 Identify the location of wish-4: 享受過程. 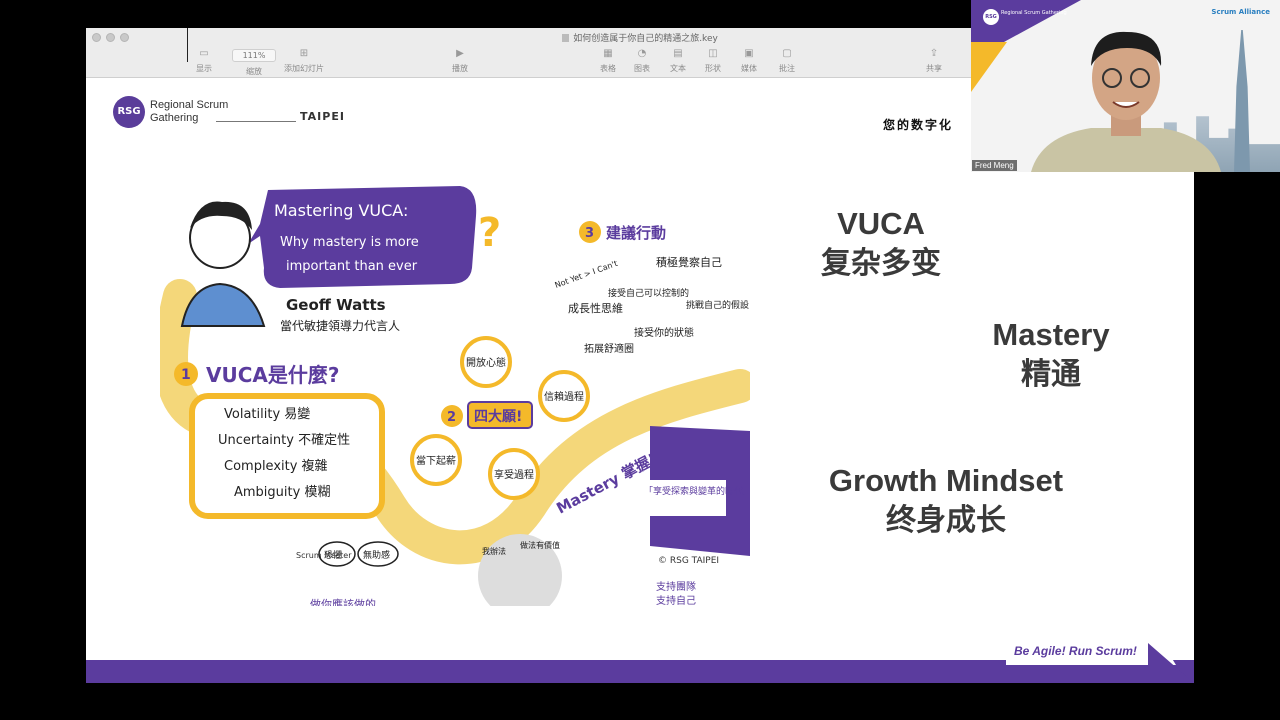
(514, 474).